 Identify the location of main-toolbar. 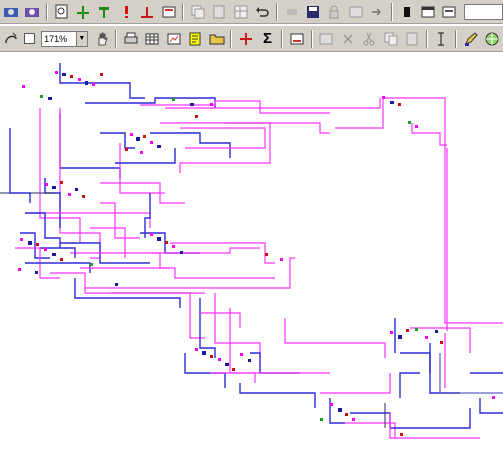
(251, 12).